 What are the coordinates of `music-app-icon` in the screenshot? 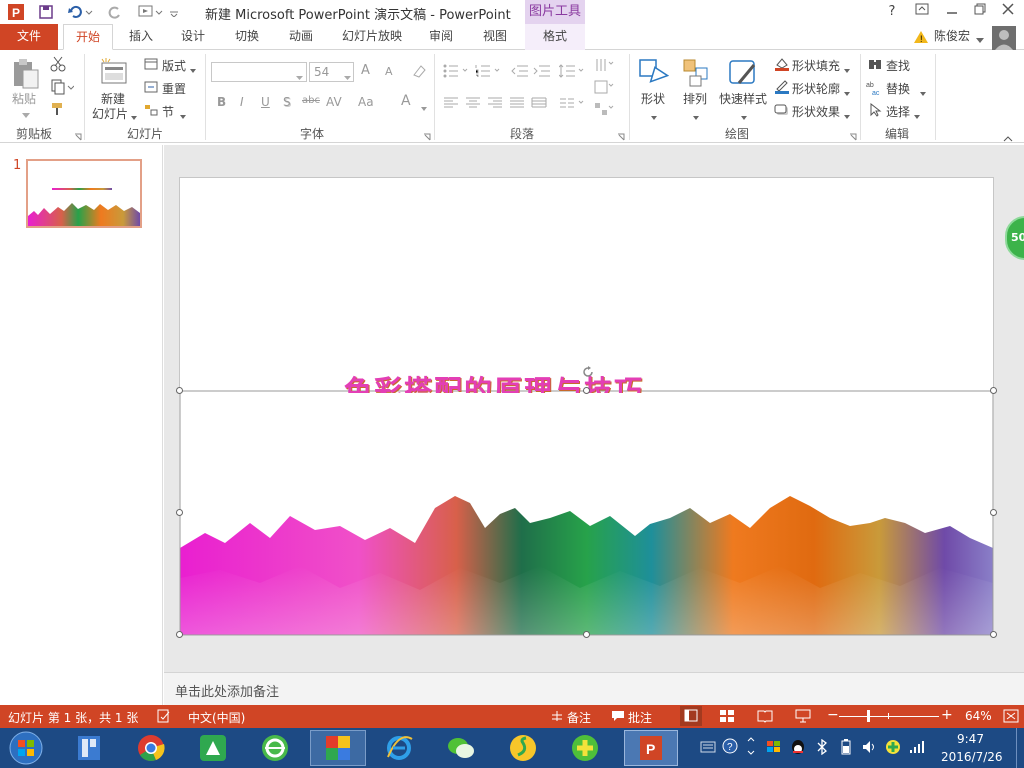 It's located at (523, 748).